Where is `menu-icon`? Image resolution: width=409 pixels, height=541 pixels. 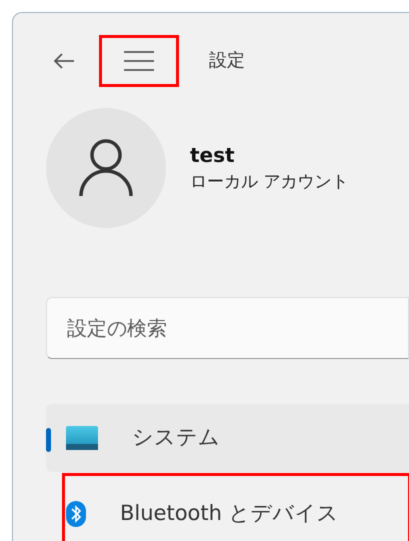
menu-icon is located at coordinates (139, 61).